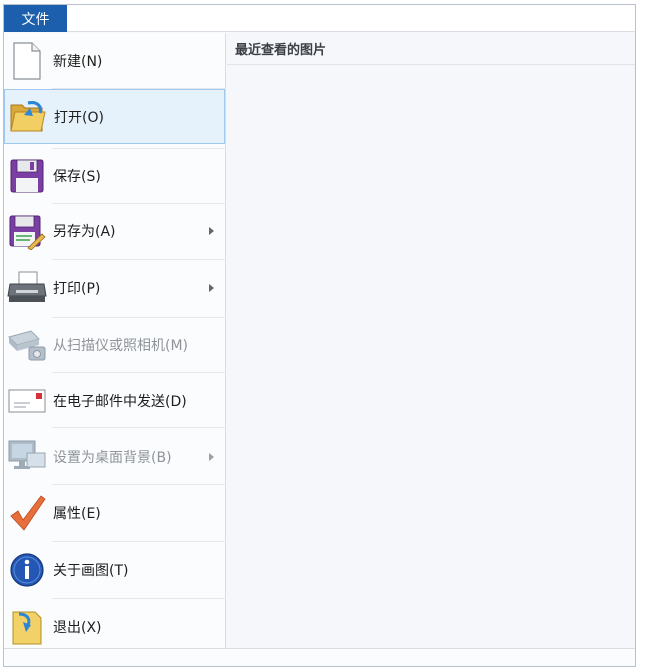  Describe the element at coordinates (319, 657) in the screenshot. I see `menu-bottom-strip` at that location.